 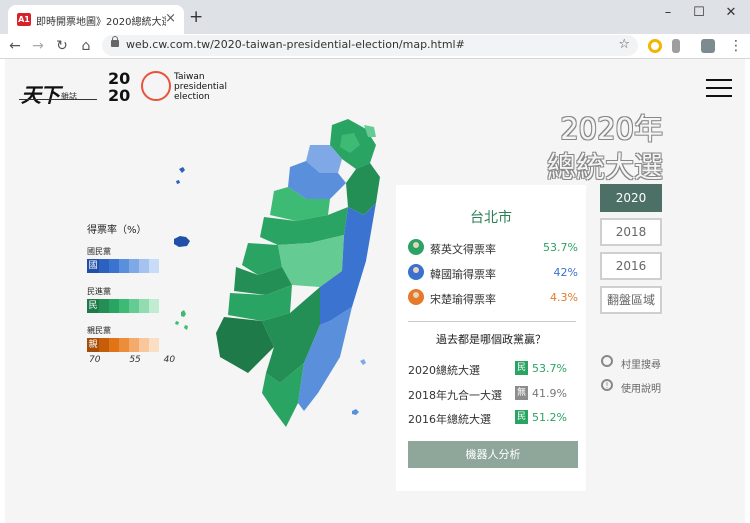 What do you see at coordinates (676, 46) in the screenshot?
I see `microphone-icon` at bounding box center [676, 46].